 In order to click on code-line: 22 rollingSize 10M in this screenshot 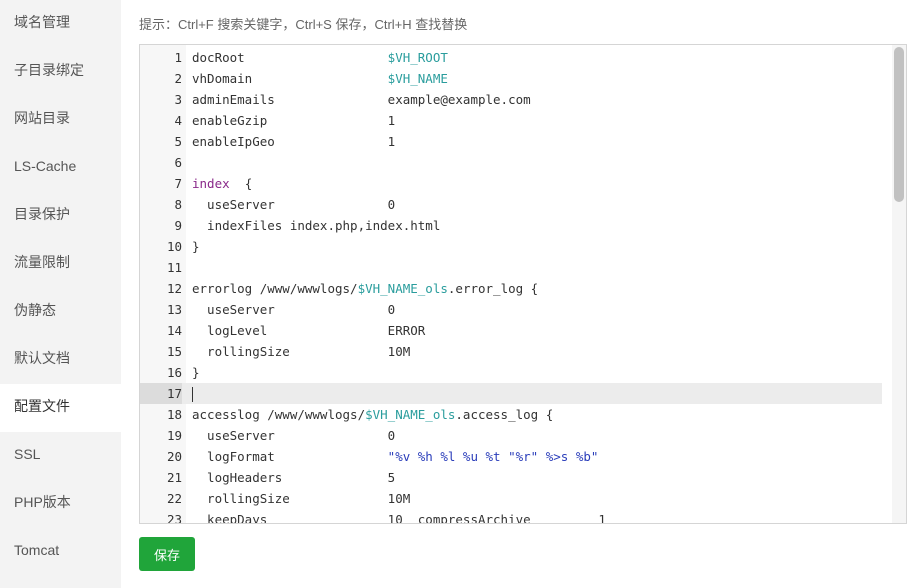, I will do `click(511, 498)`.